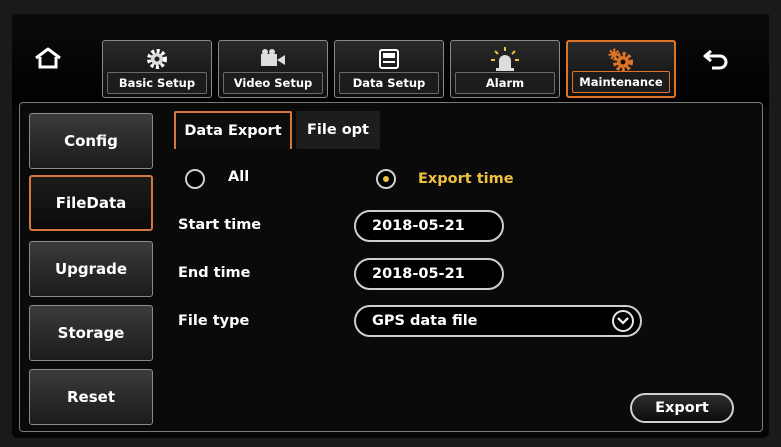  Describe the element at coordinates (91, 269) in the screenshot. I see `sidebar-item-upgrade: Upgrade` at that location.